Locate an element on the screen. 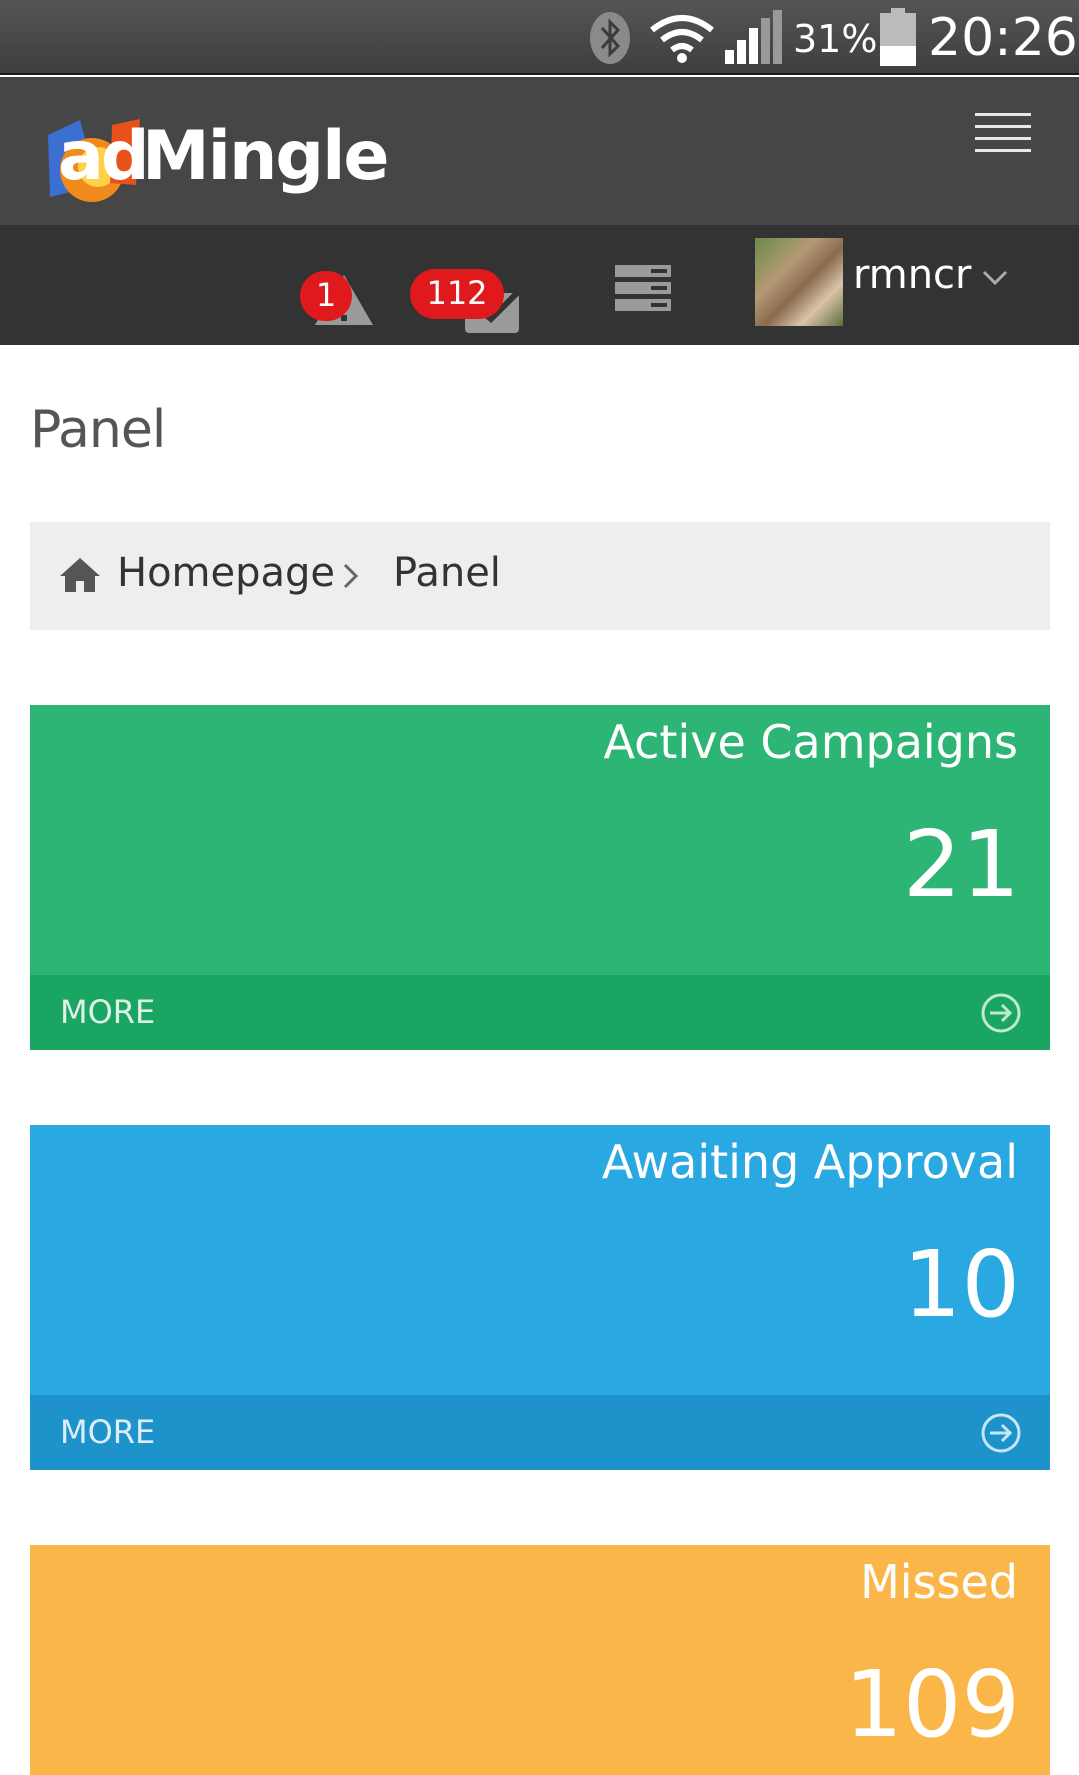 The width and height of the screenshot is (1079, 1775). battery-percent: 31% is located at coordinates (835, 39).